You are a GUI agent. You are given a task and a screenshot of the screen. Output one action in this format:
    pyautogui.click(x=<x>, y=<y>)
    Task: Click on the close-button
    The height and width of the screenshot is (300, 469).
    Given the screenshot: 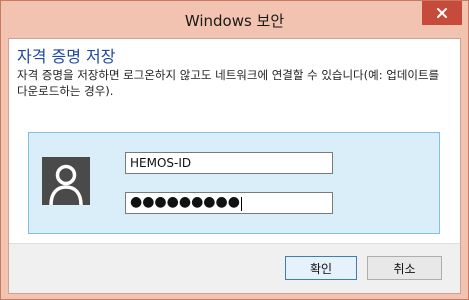 What is the action you would take?
    pyautogui.click(x=442, y=13)
    